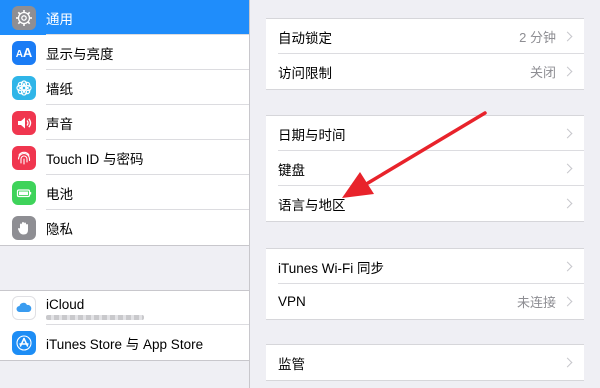 The width and height of the screenshot is (600, 388). What do you see at coordinates (24, 52) in the screenshot?
I see `text-size-icon: AA` at bounding box center [24, 52].